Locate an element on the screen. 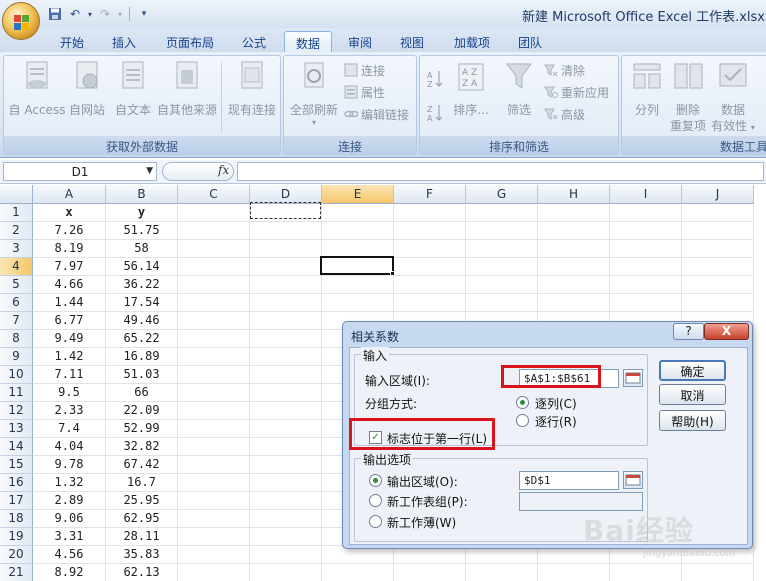 This screenshot has height=581, width=766. cell-j4 is located at coordinates (718, 267).